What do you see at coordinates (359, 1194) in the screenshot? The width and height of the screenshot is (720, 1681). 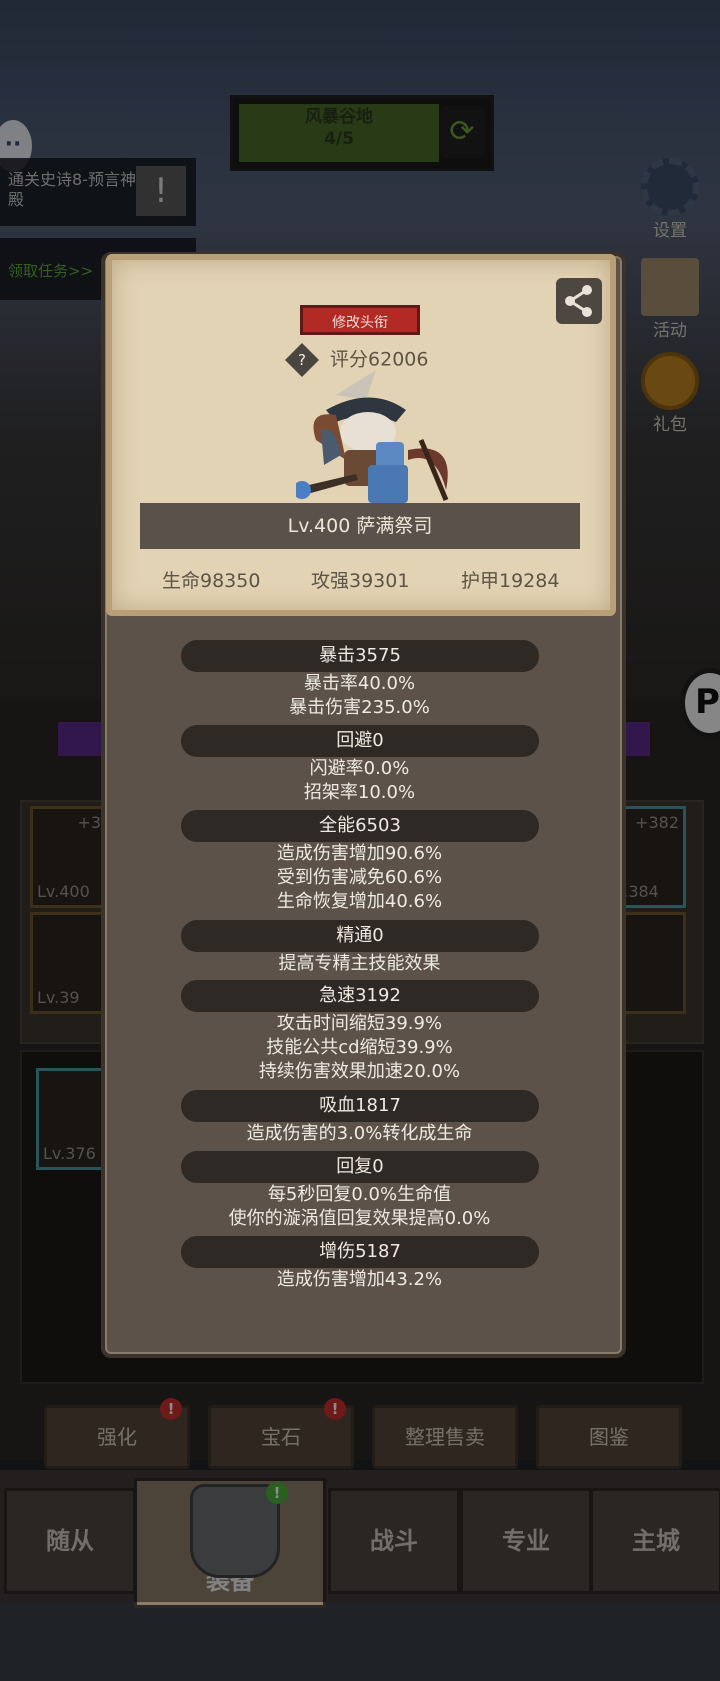 I see `stat-line: 每5秒回复0.0%生命值` at bounding box center [359, 1194].